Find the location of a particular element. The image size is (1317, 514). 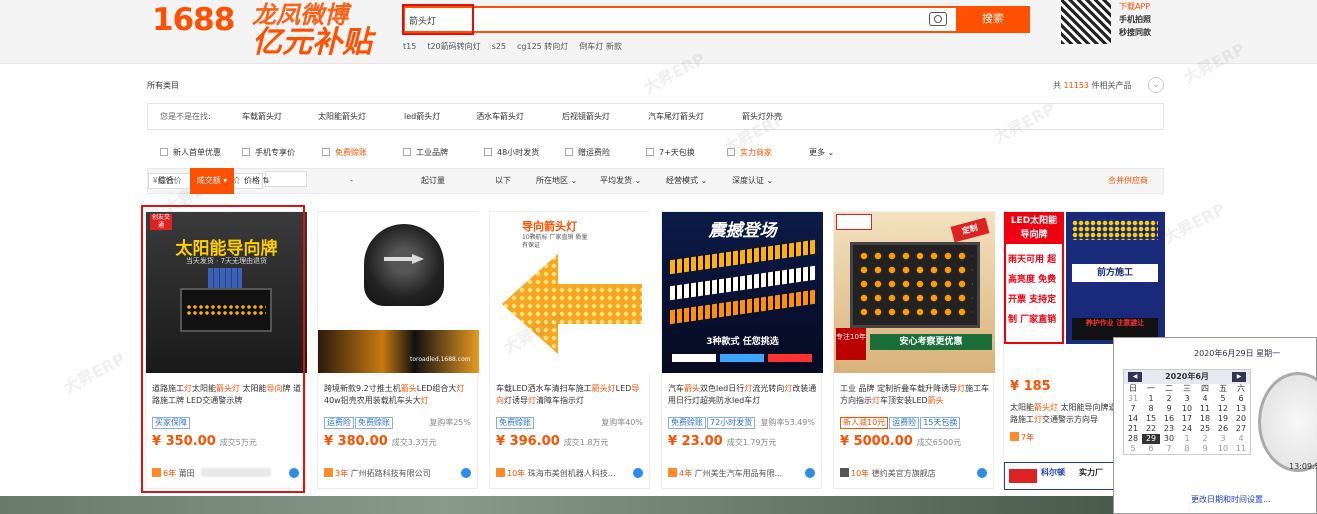

product-title: 车载LED洒水车清扫车施工箭头灯LED导向灯诱导灯清障车指示灯 is located at coordinates (571, 395).